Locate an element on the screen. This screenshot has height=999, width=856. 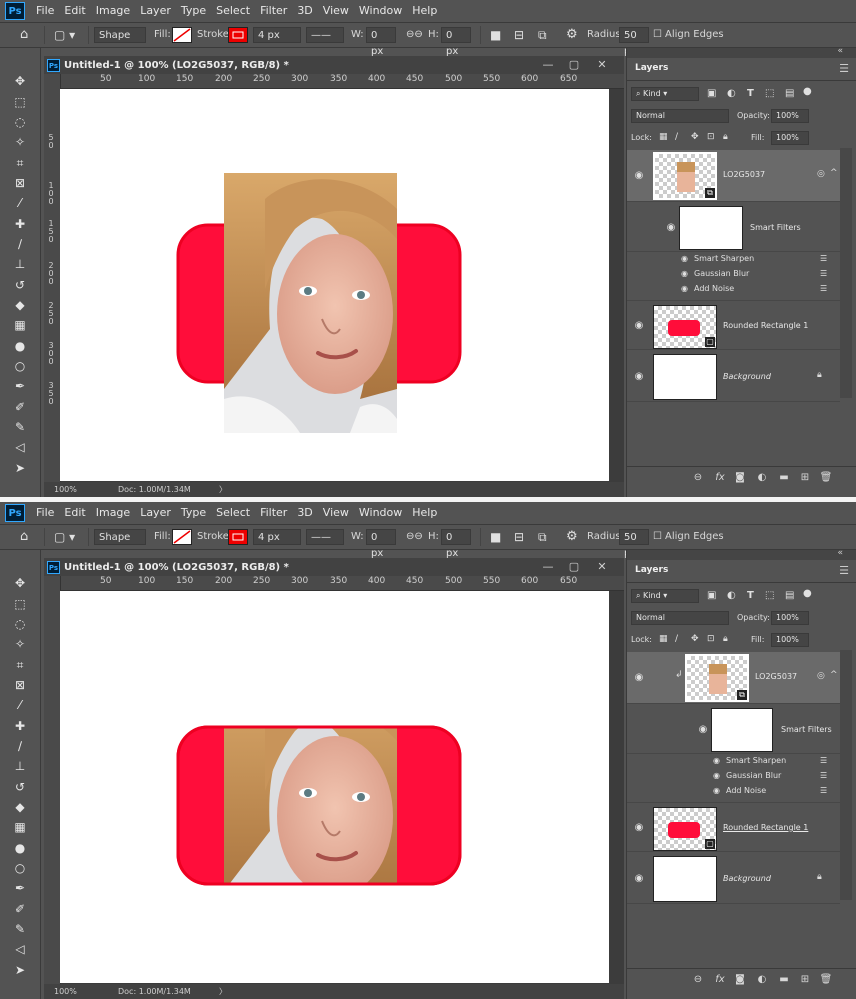
doc-size: Doc: 1.00M/1.34M is located at coordinates (154, 489).